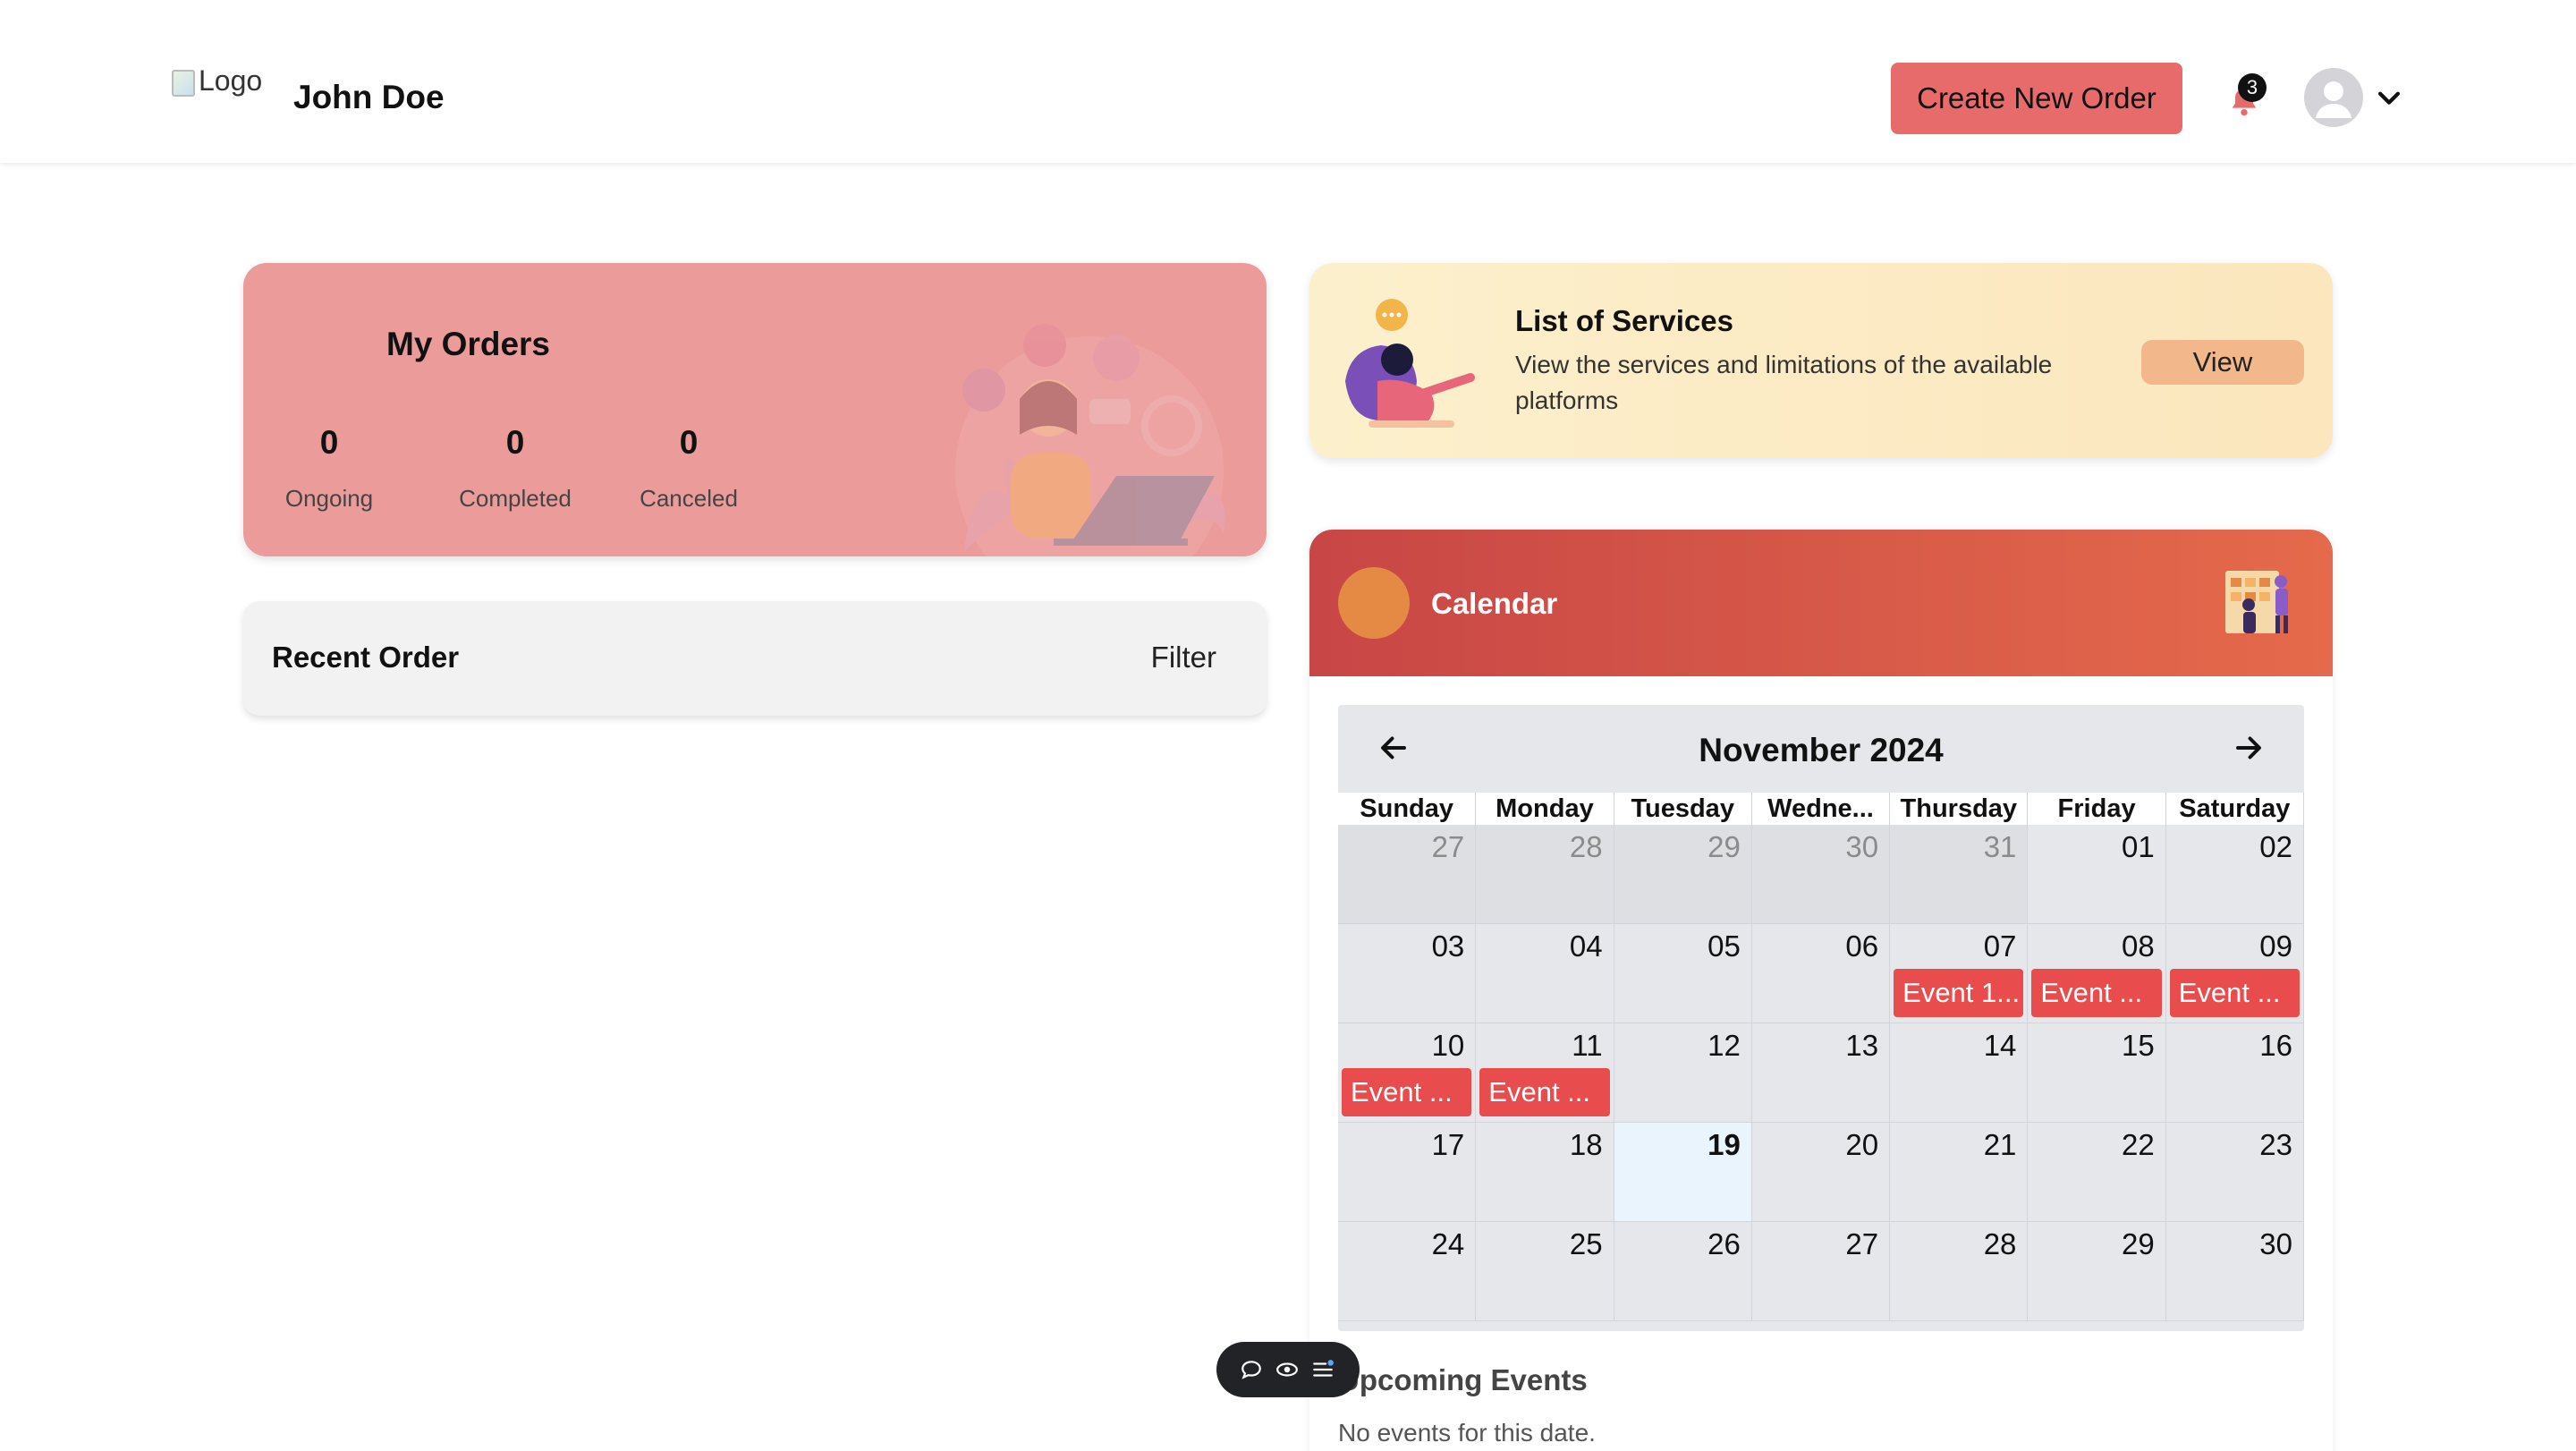  What do you see at coordinates (1183, 658) in the screenshot?
I see `filter-button: Filter` at bounding box center [1183, 658].